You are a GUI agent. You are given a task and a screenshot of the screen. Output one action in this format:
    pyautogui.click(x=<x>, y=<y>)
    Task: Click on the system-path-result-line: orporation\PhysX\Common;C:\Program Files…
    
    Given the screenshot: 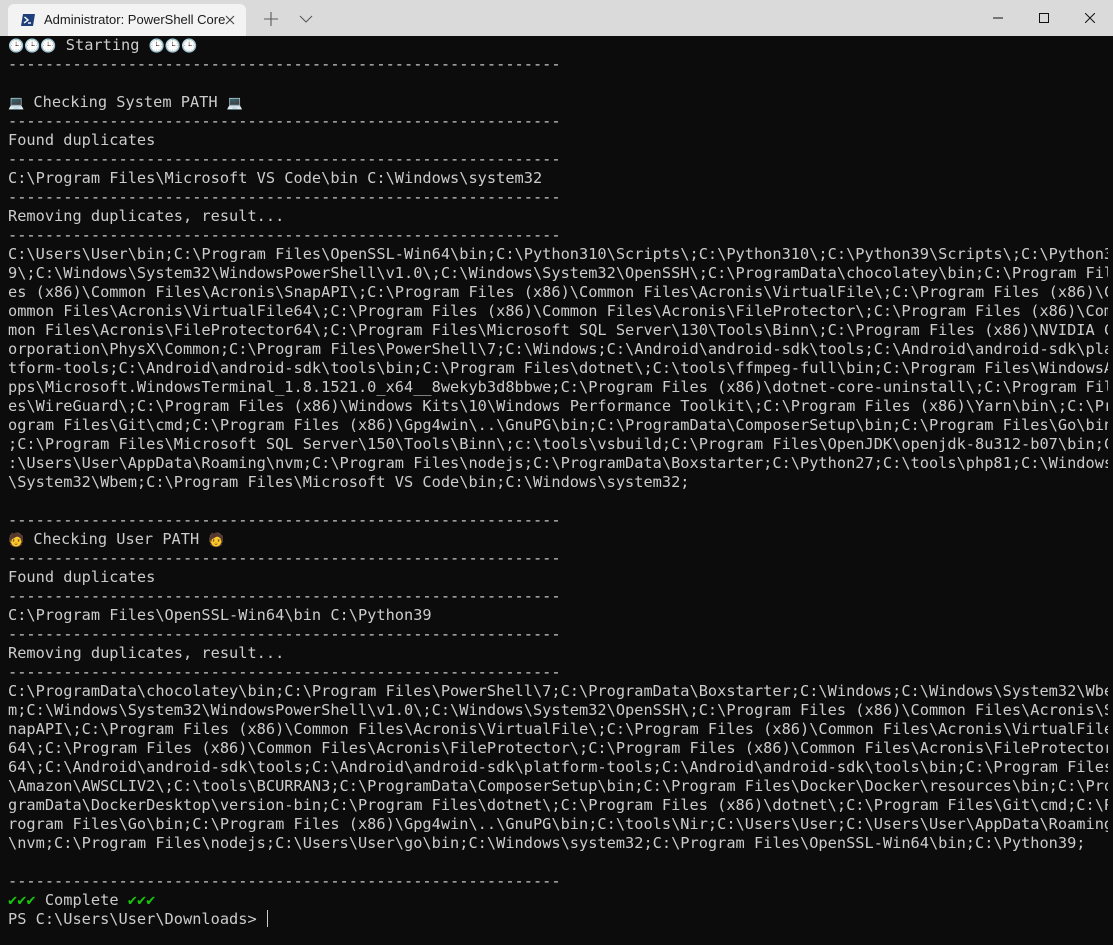 What is the action you would take?
    pyautogui.click(x=558, y=349)
    